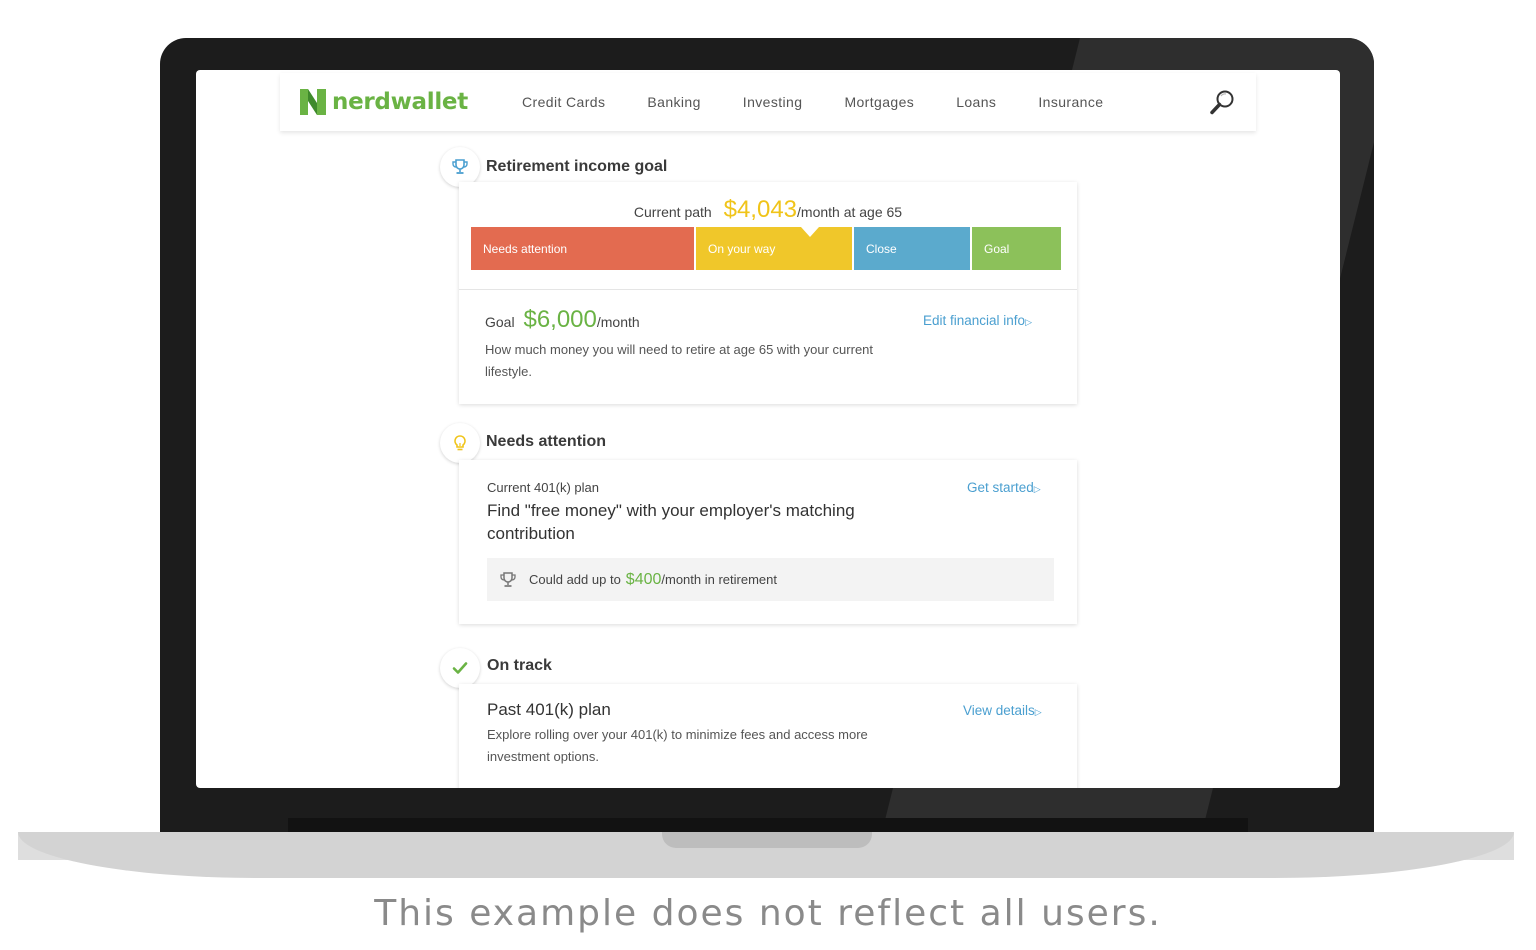  I want to click on needs-attention-icon-badge, so click(460, 443).